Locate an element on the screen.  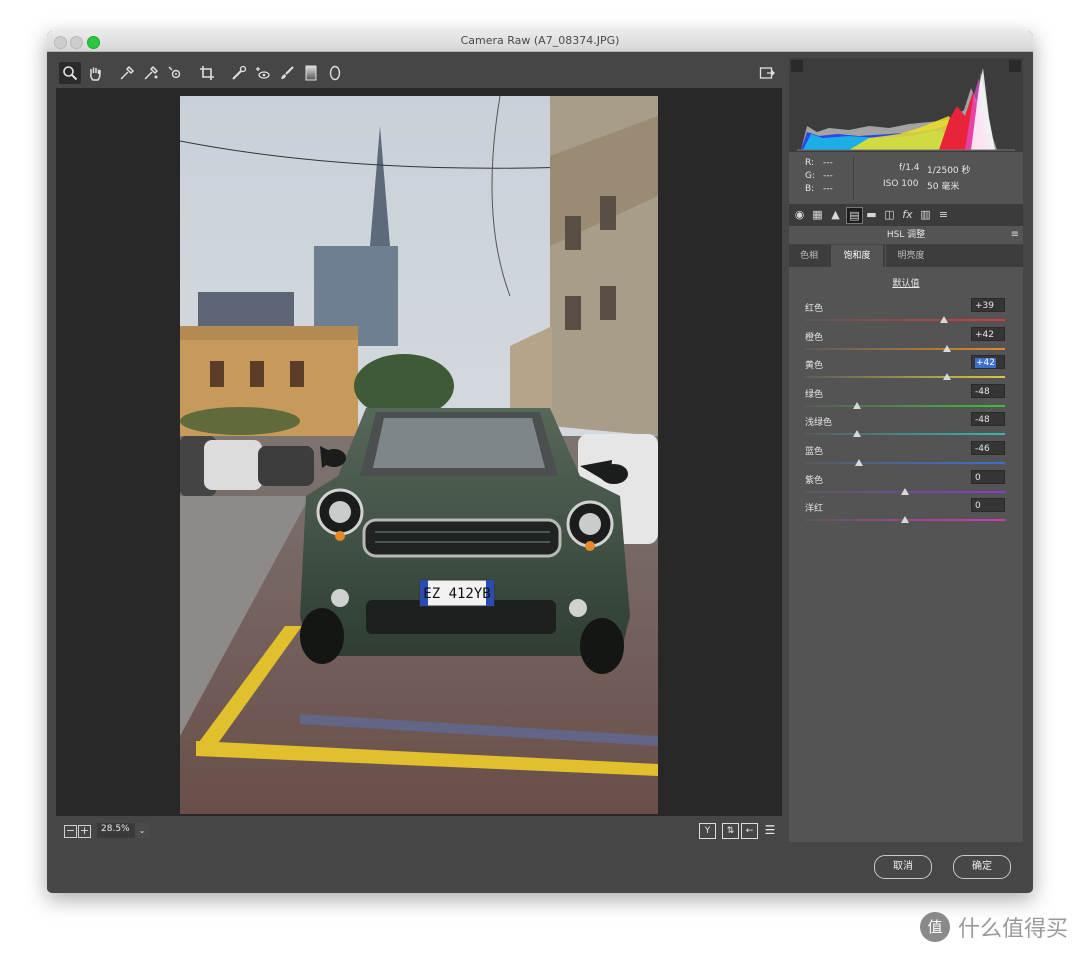
histogram is located at coordinates (906, 105).